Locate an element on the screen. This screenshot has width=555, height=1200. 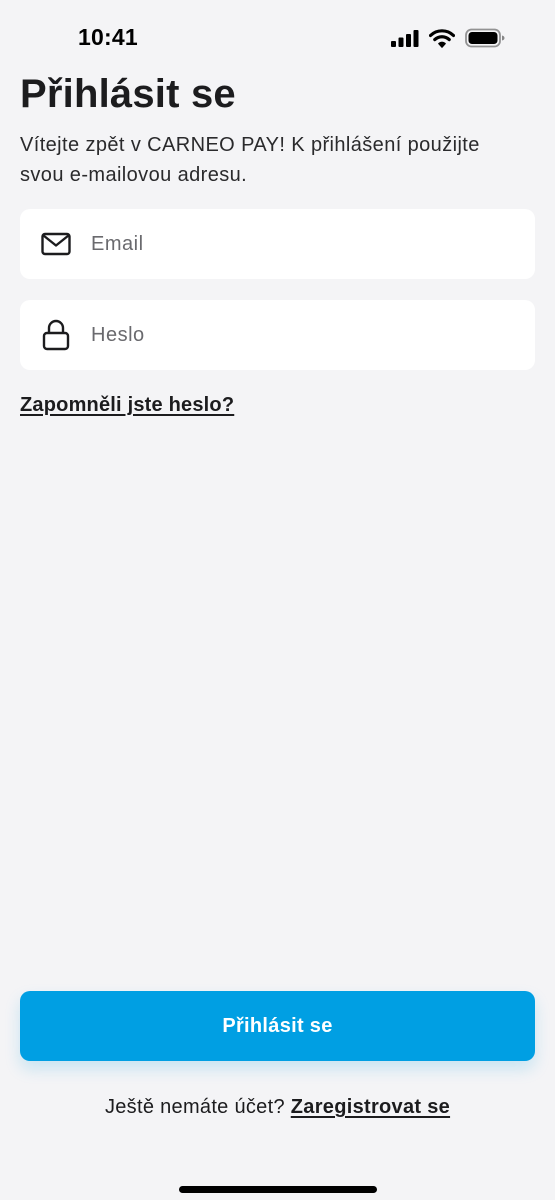
wifi-icon is located at coordinates (442, 38).